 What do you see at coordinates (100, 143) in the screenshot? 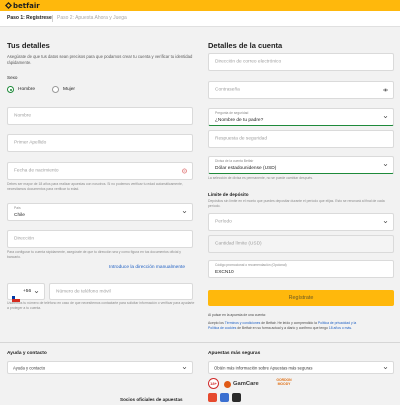
I see `surname-field: Primer Apellido` at bounding box center [100, 143].